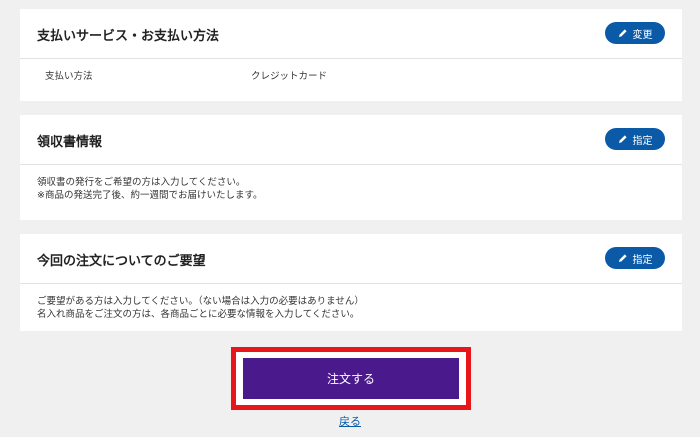 The image size is (700, 437). Describe the element at coordinates (200, 301) in the screenshot. I see `request-line-1: ご要望がある方は入力してください。（ない場合は入力の必要はありません）` at that location.